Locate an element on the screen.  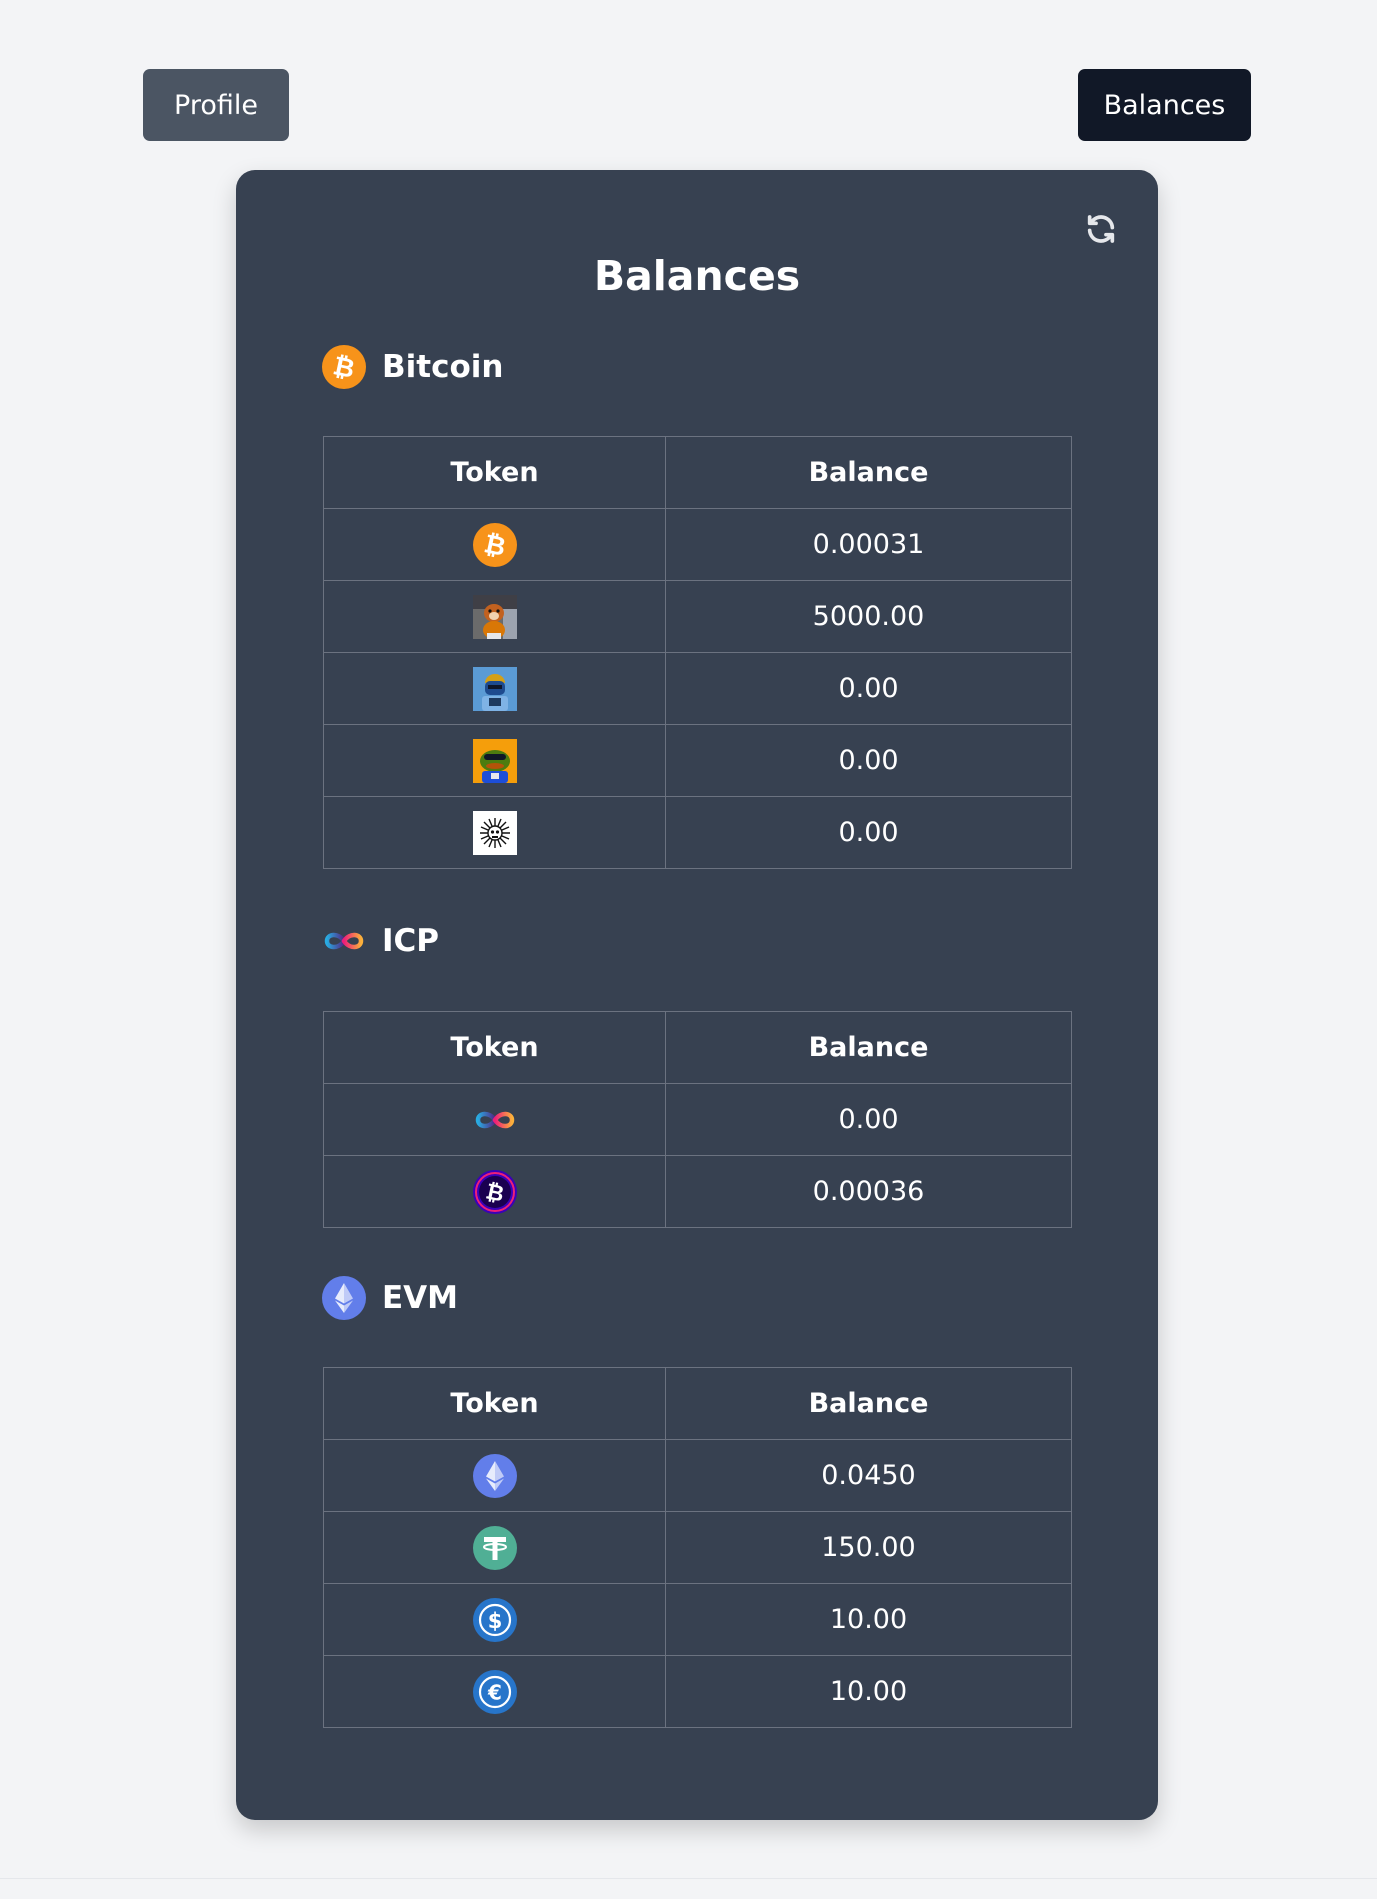
table-row: $ 10.00 is located at coordinates (697, 1619).